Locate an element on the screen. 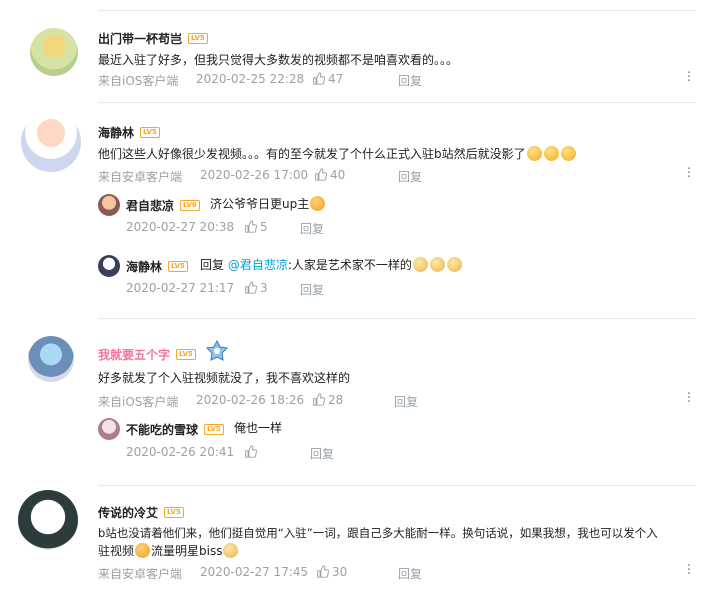  like-button: 3 is located at coordinates (256, 288).